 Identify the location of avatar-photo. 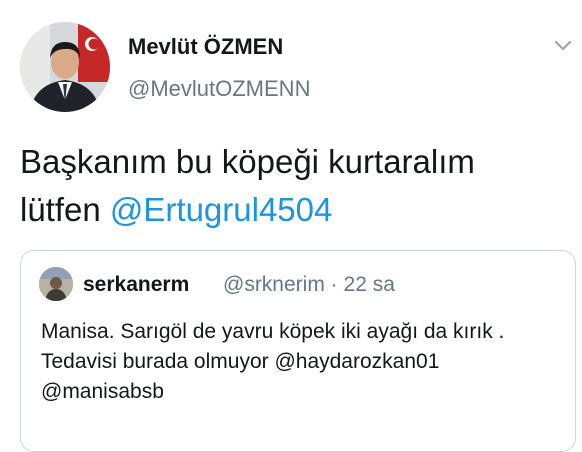
(65, 67).